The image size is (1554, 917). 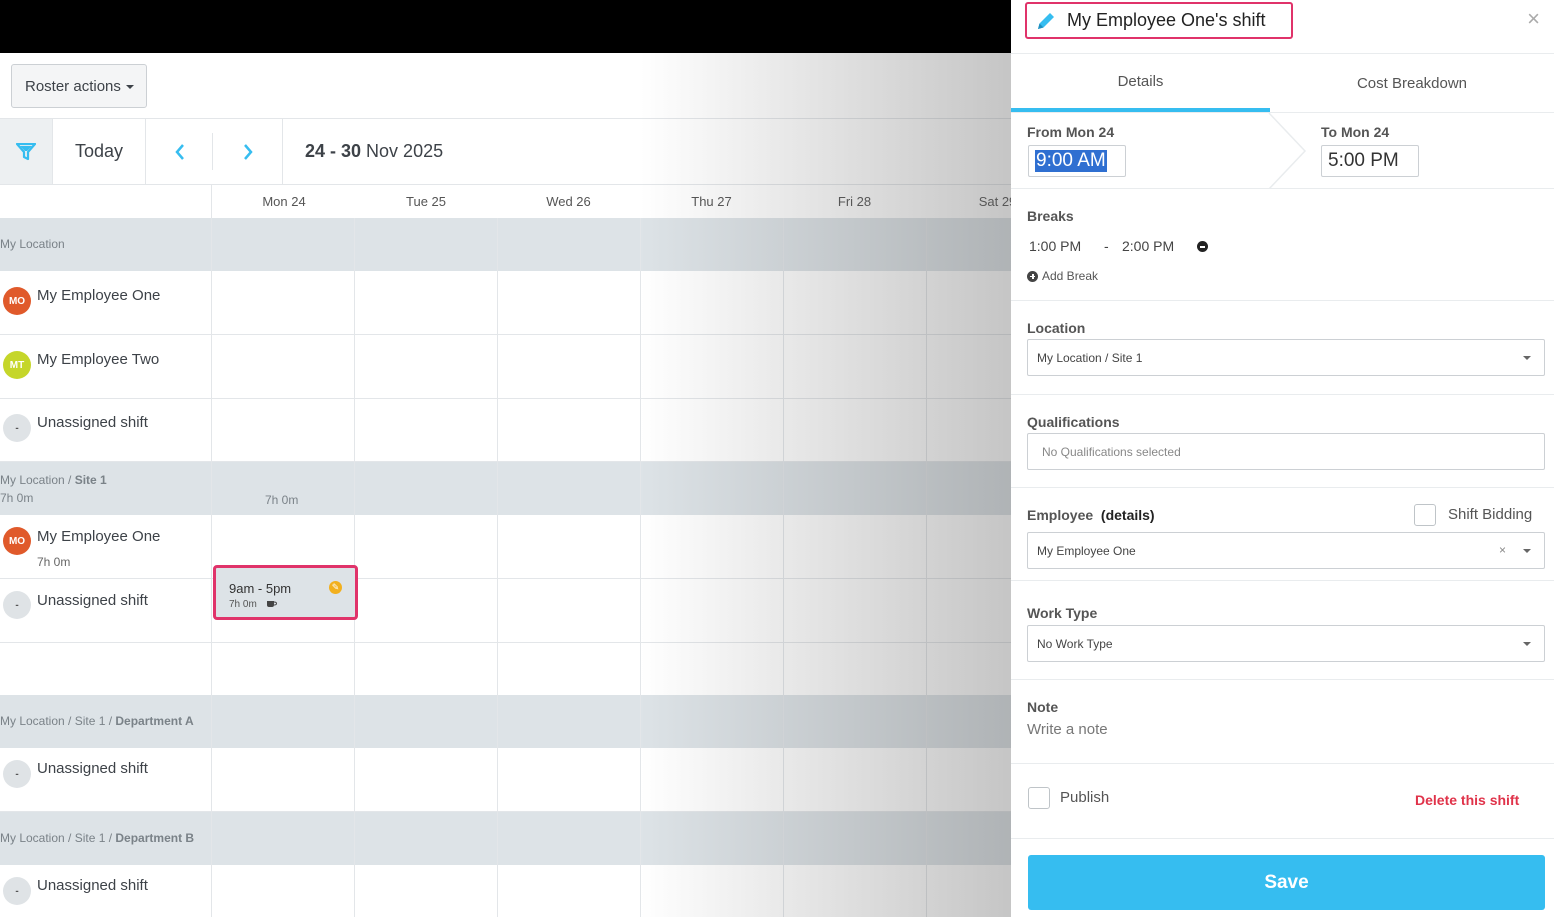 What do you see at coordinates (1202, 246) in the screenshot?
I see `remove-break-icon` at bounding box center [1202, 246].